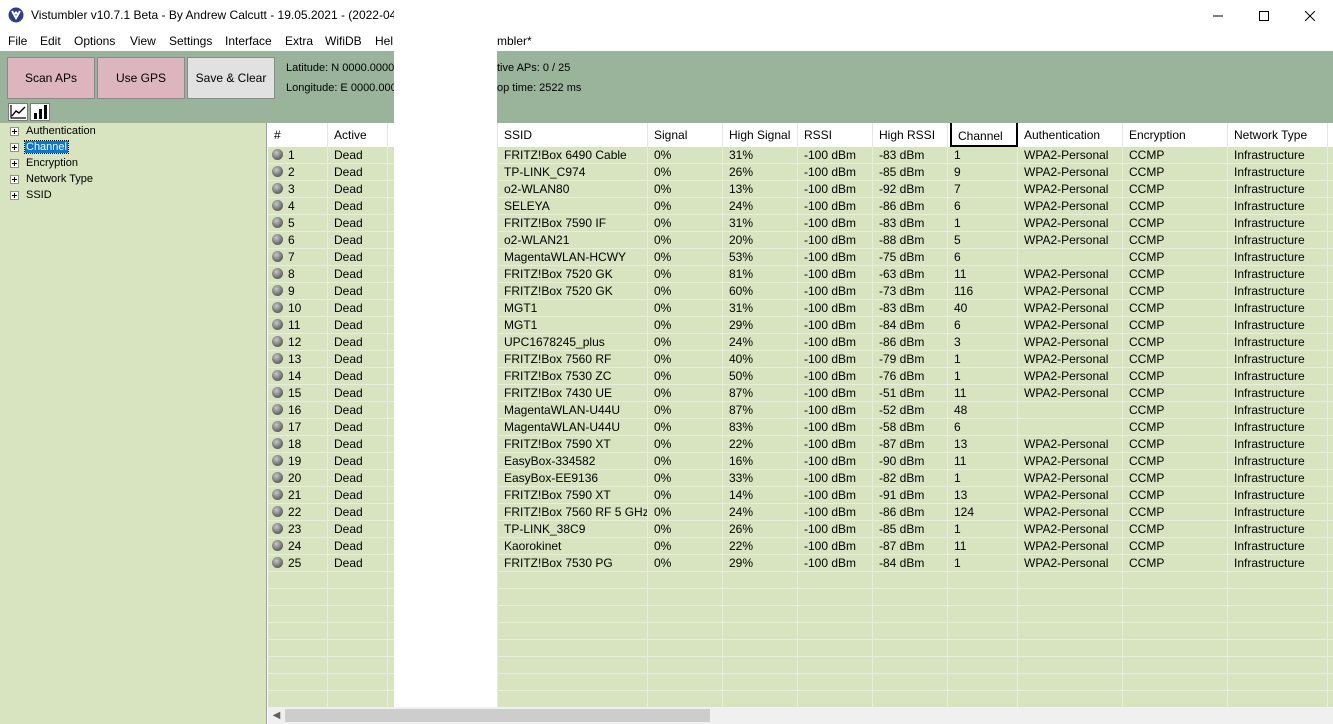  What do you see at coordinates (248, 41) in the screenshot?
I see `menu-interface: Interface` at bounding box center [248, 41].